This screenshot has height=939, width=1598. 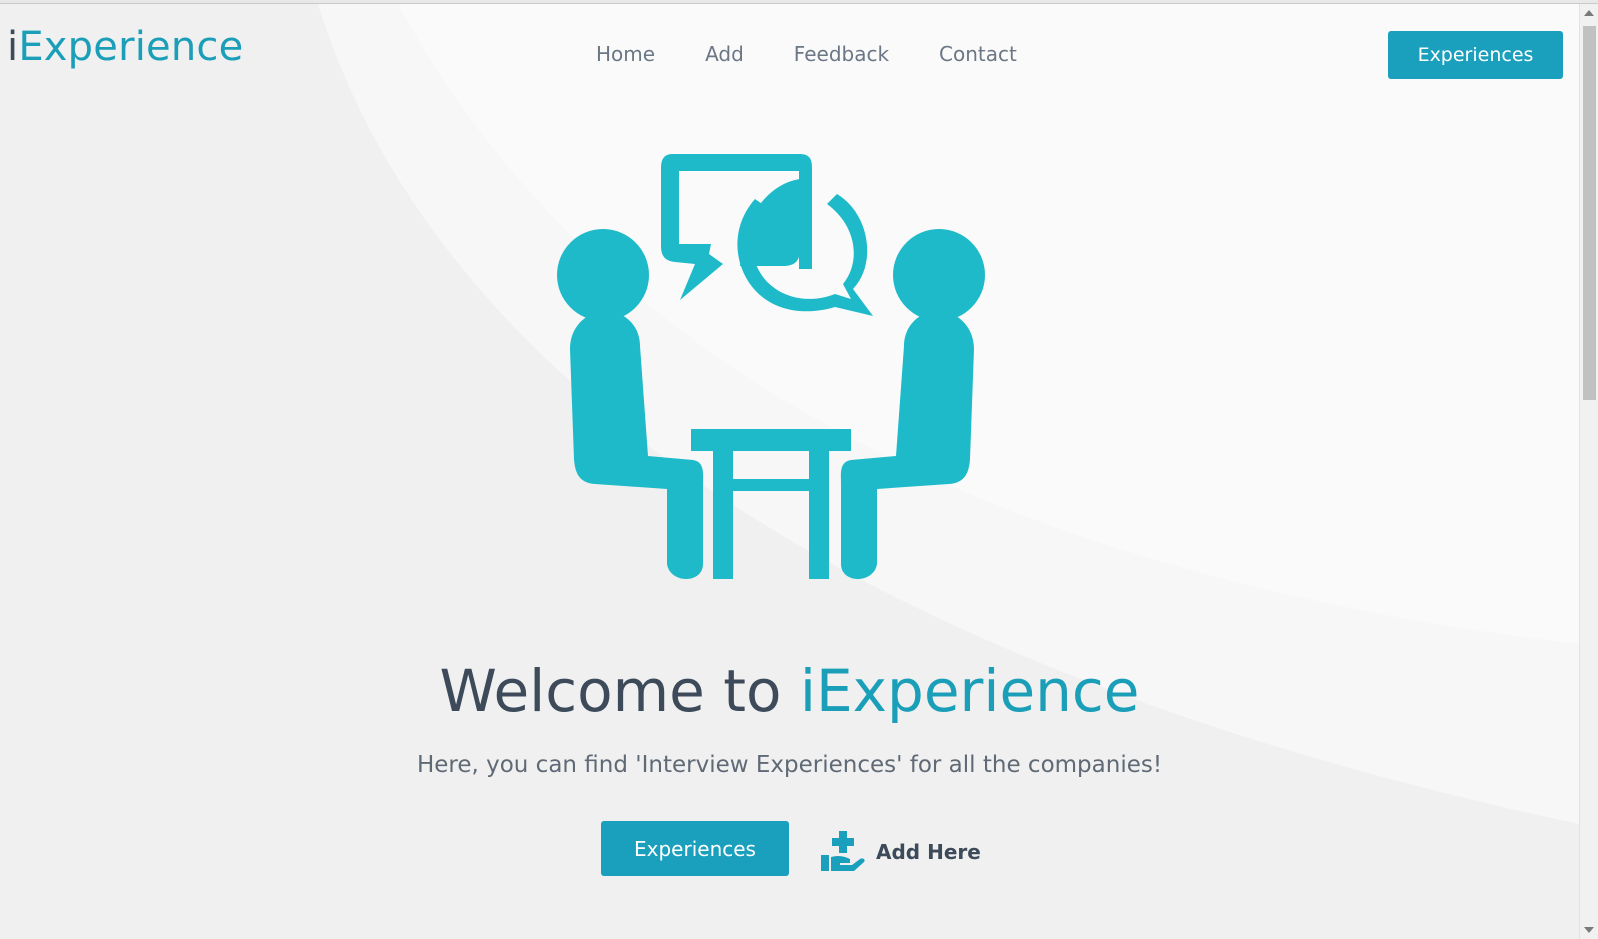 I want to click on logo-prefix: i, so click(x=13, y=47).